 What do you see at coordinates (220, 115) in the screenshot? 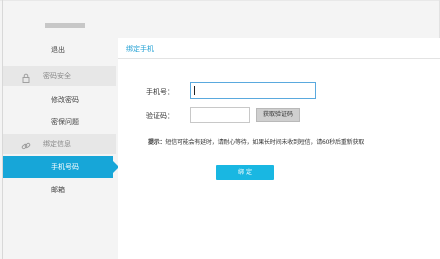
I see `code-input` at bounding box center [220, 115].